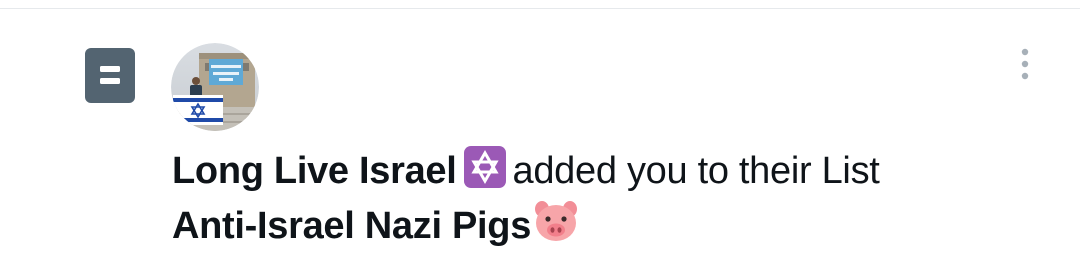  Describe the element at coordinates (485, 167) in the screenshot. I see `star-of-david-emoji-icon` at that location.